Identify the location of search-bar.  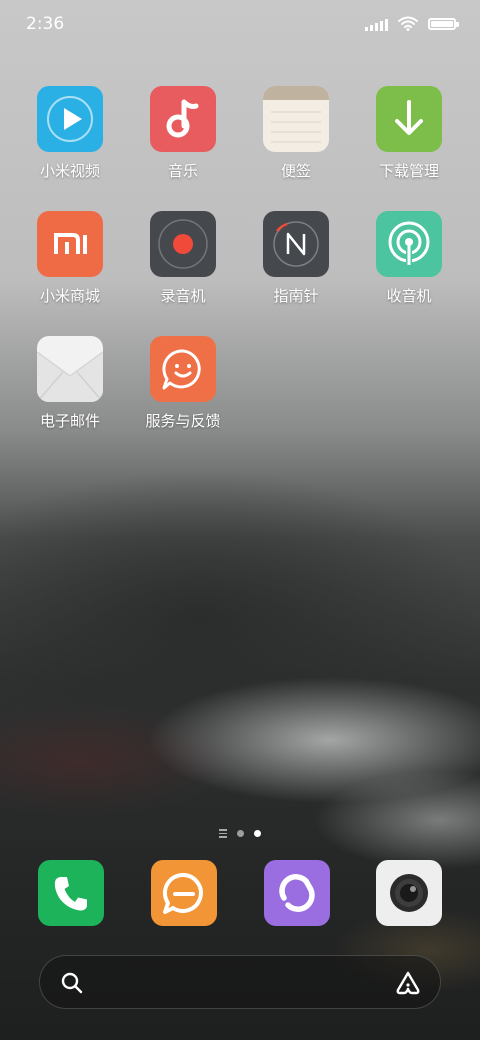
(240, 982).